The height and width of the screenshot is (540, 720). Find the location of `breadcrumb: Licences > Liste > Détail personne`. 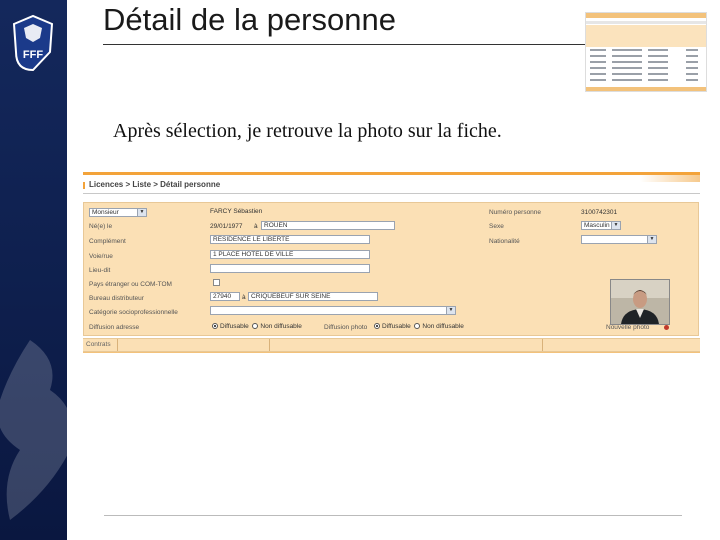

breadcrumb: Licences > Liste > Détail personne is located at coordinates (154, 184).